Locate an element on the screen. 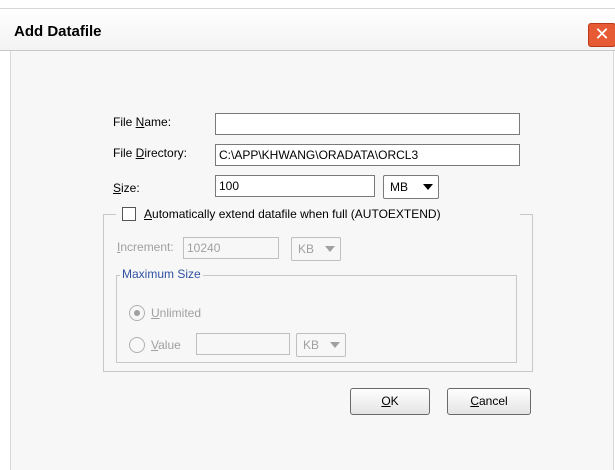 This screenshot has width=615, height=470. file-name-input is located at coordinates (367, 124).